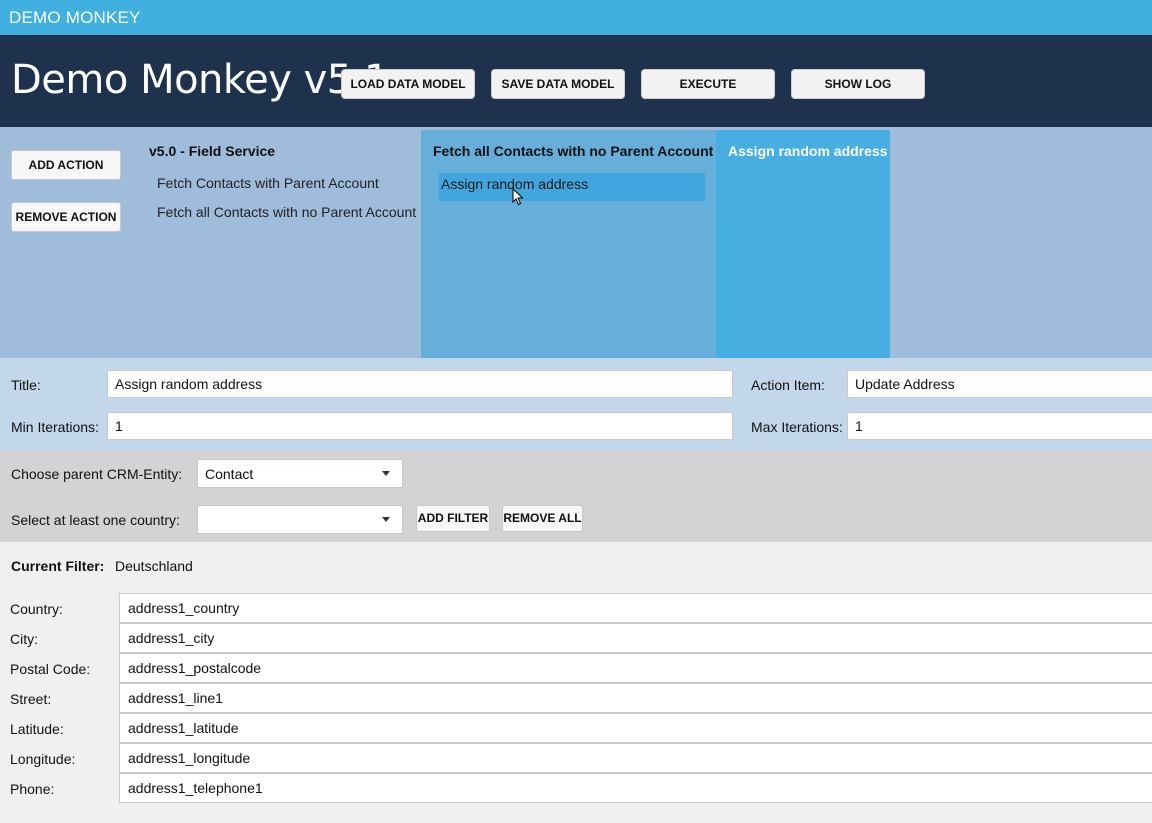 This screenshot has height=823, width=1152. What do you see at coordinates (31, 699) in the screenshot?
I see `street-field-label: Street:` at bounding box center [31, 699].